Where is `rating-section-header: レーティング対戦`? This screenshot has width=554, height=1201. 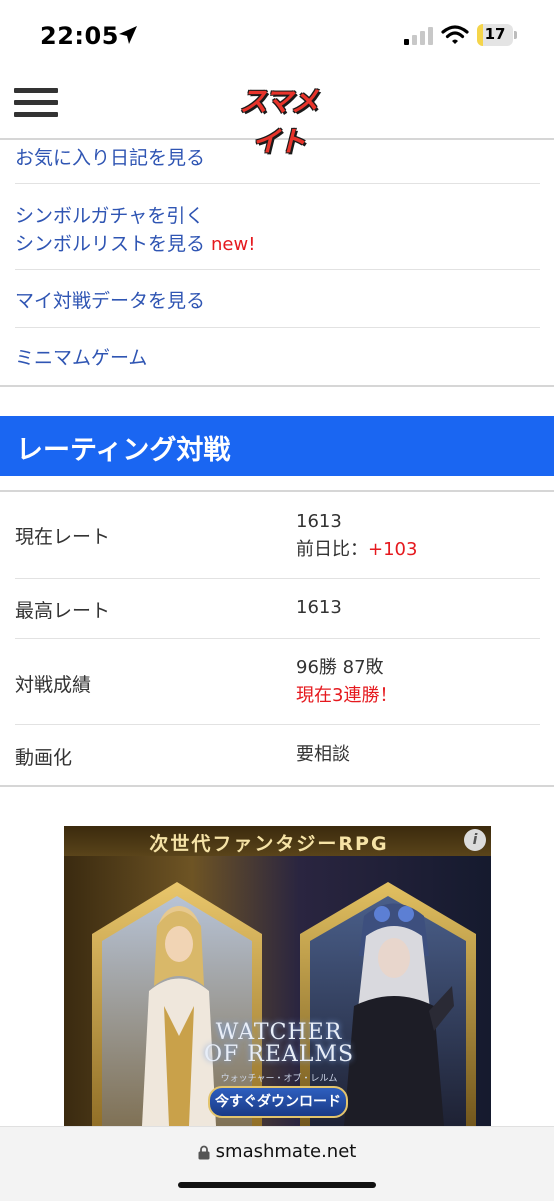
rating-section-header: レーティング対戦 is located at coordinates (277, 446).